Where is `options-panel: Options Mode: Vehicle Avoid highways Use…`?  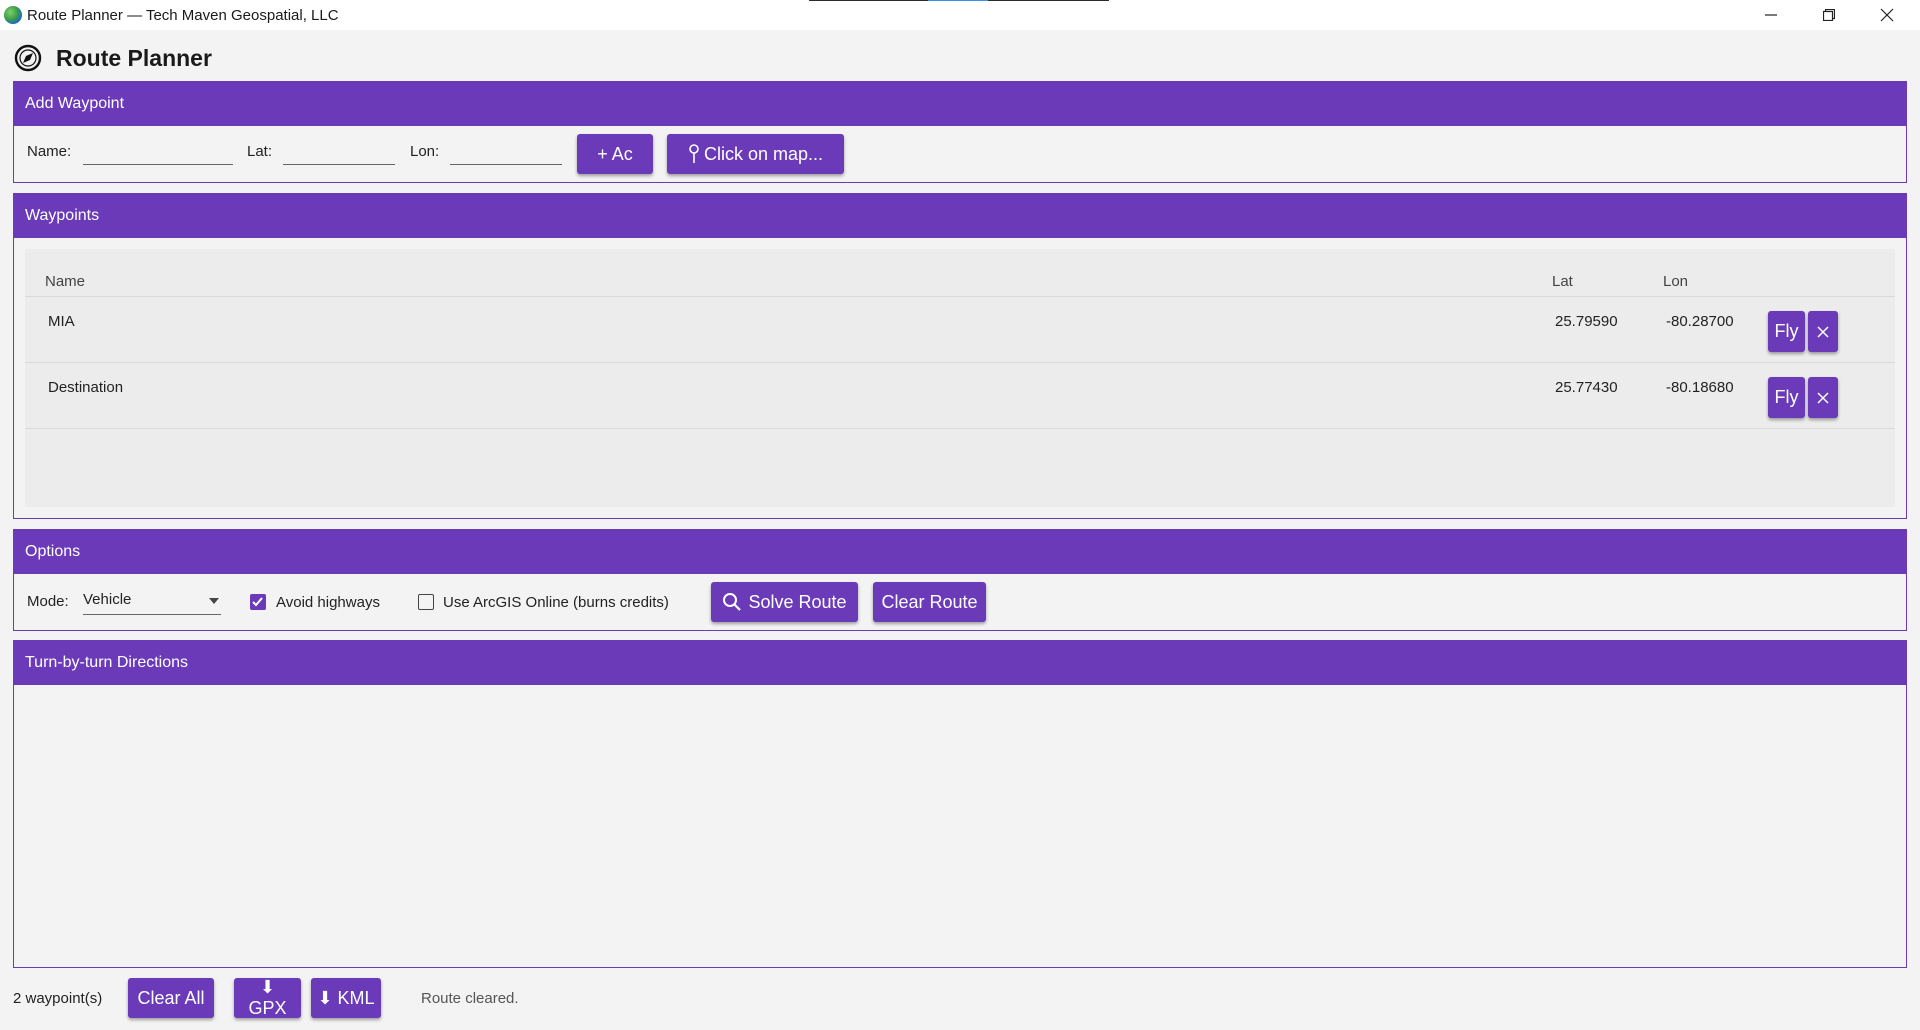
options-panel: Options Mode: Vehicle Avoid highways Use… is located at coordinates (960, 580).